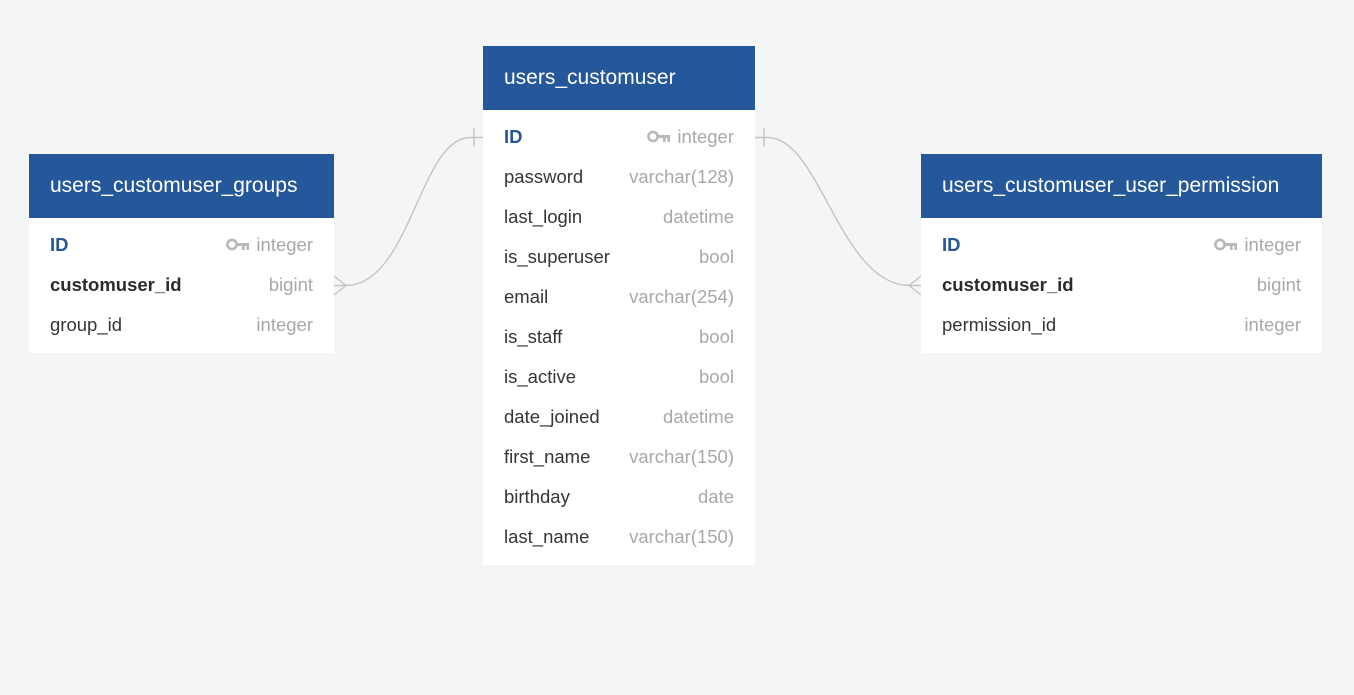  Describe the element at coordinates (547, 536) in the screenshot. I see `field-name: last_name` at that location.